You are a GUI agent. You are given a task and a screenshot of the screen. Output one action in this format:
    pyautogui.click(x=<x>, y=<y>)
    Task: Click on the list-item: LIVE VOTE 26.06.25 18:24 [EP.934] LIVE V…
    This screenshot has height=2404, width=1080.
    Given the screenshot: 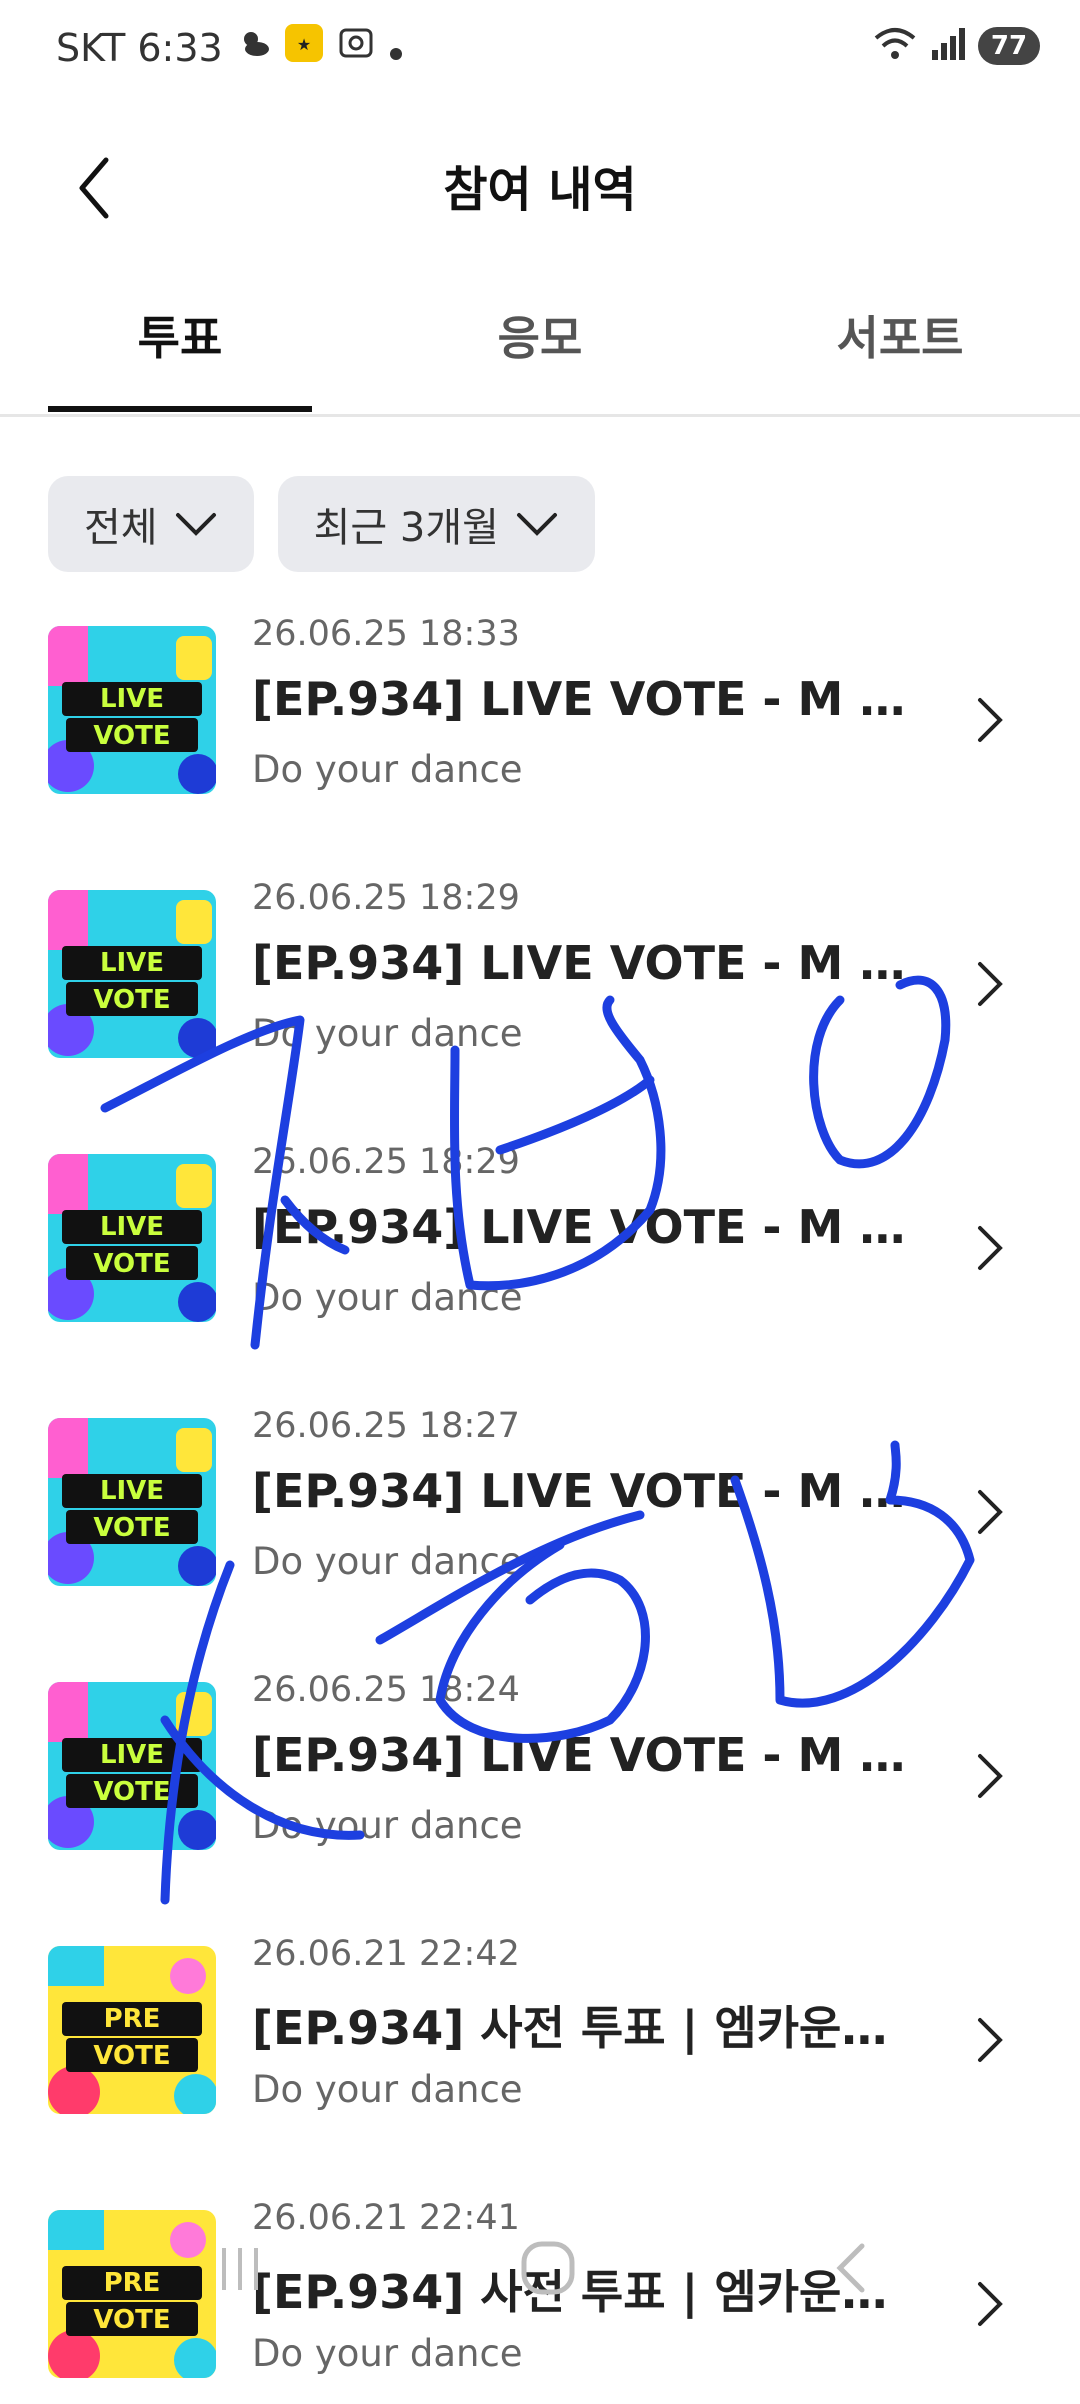 What is the action you would take?
    pyautogui.click(x=540, y=1773)
    